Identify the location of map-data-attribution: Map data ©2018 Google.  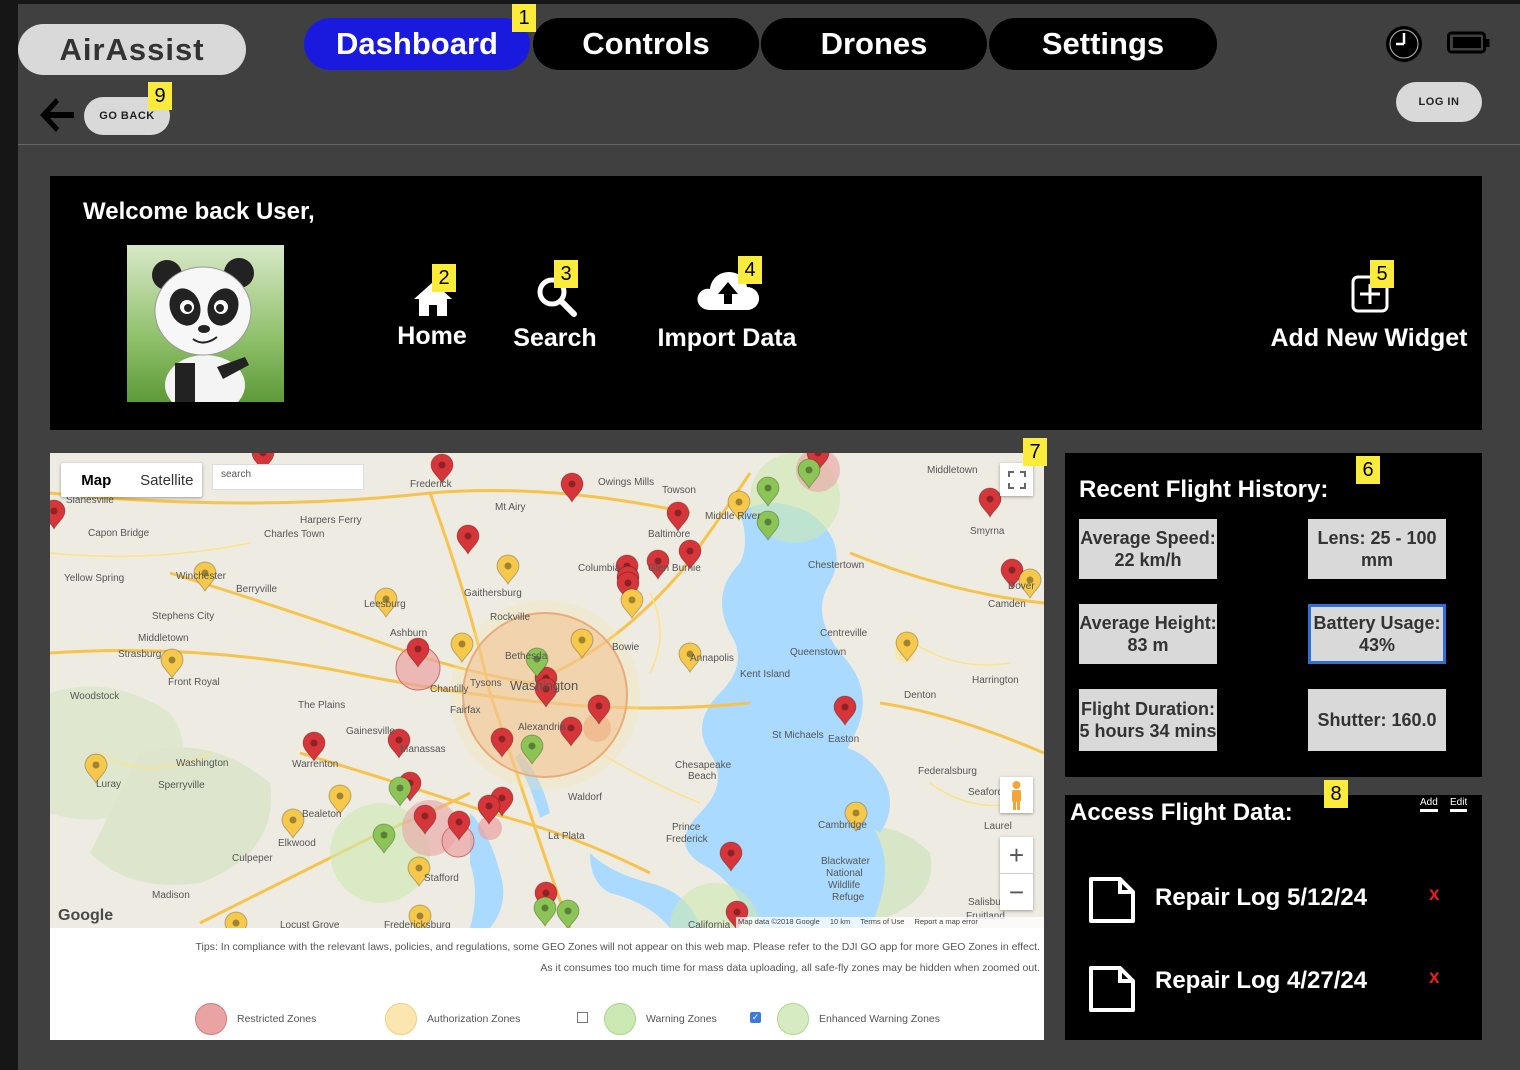
(779, 921).